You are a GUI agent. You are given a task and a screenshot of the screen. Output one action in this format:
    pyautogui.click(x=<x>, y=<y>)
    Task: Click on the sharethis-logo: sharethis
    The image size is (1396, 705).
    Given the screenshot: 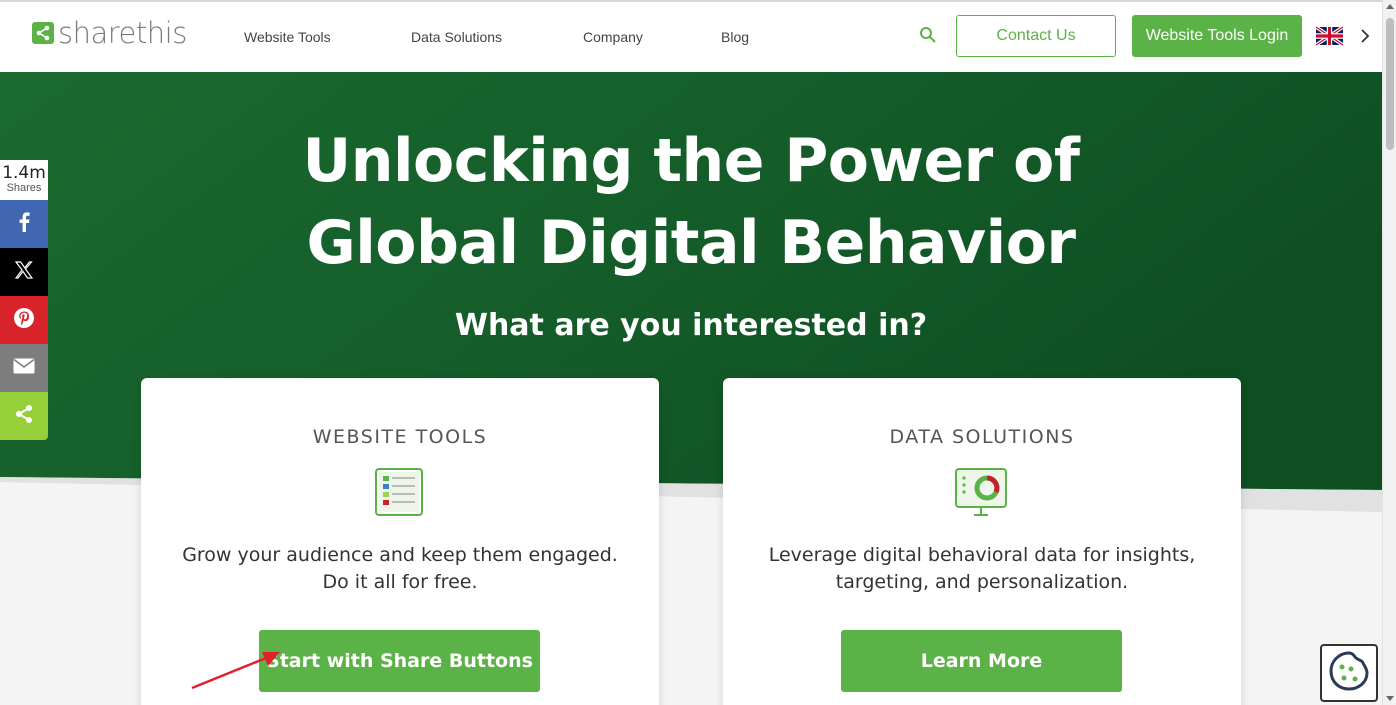 What is the action you would take?
    pyautogui.click(x=109, y=33)
    